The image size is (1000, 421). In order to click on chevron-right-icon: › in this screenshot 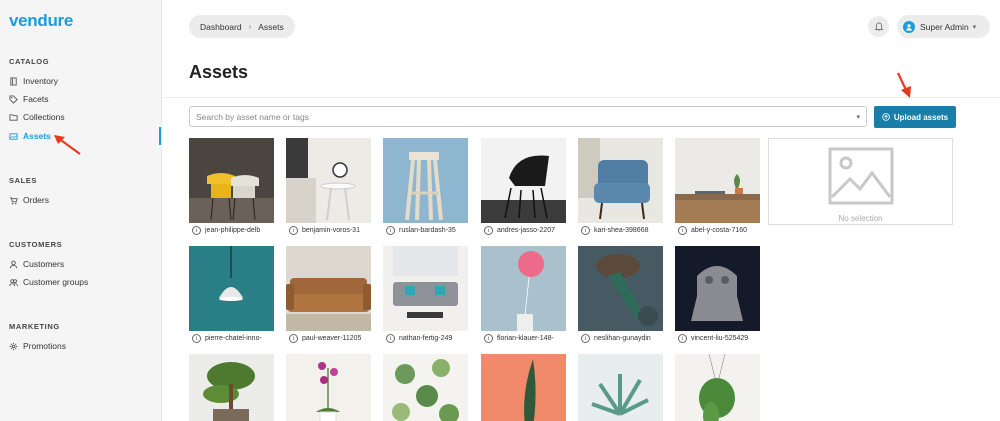, I will do `click(250, 26)`.